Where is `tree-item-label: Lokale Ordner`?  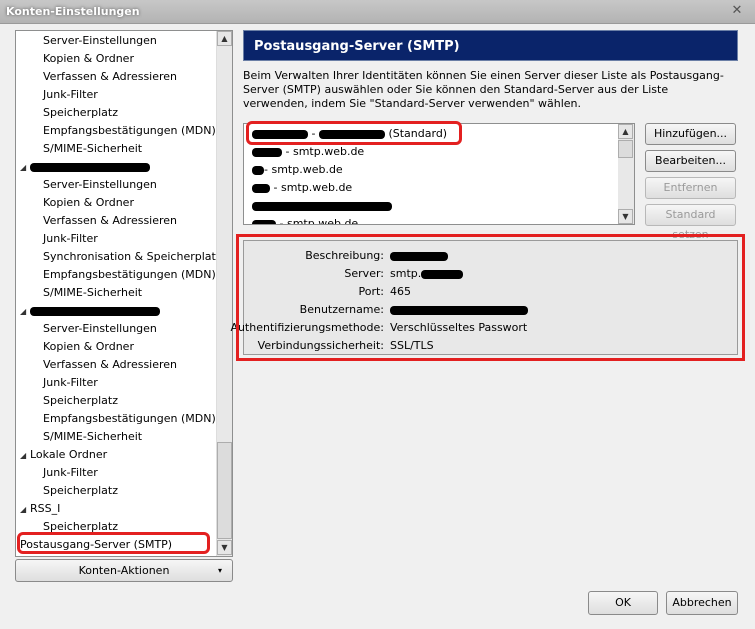 tree-item-label: Lokale Ordner is located at coordinates (69, 454).